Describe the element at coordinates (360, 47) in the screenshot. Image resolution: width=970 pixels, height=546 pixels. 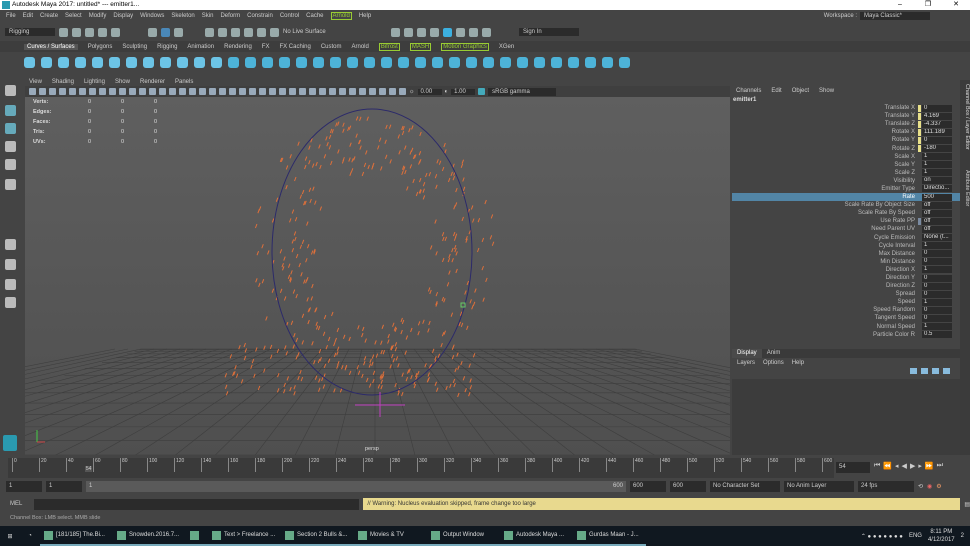
I see `shelf-tab-arnold: Arnold` at that location.